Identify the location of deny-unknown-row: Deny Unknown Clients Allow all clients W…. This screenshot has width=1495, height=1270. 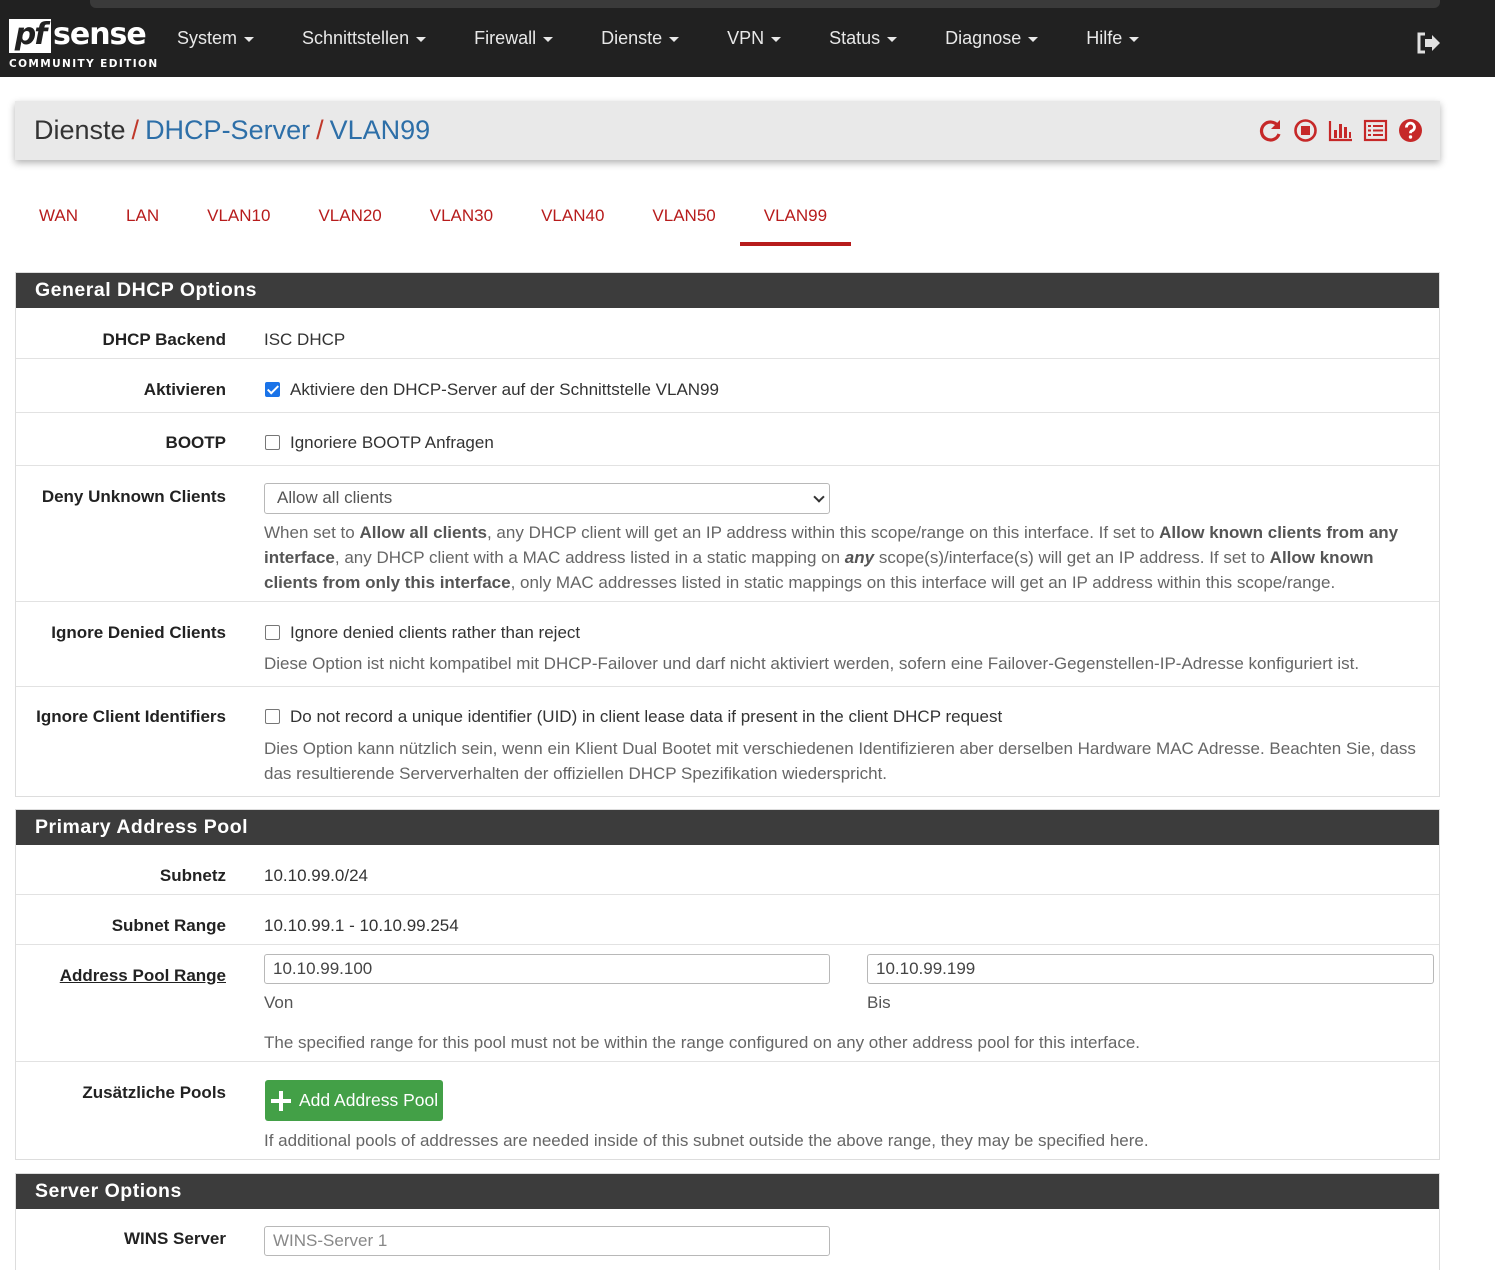
(727, 534).